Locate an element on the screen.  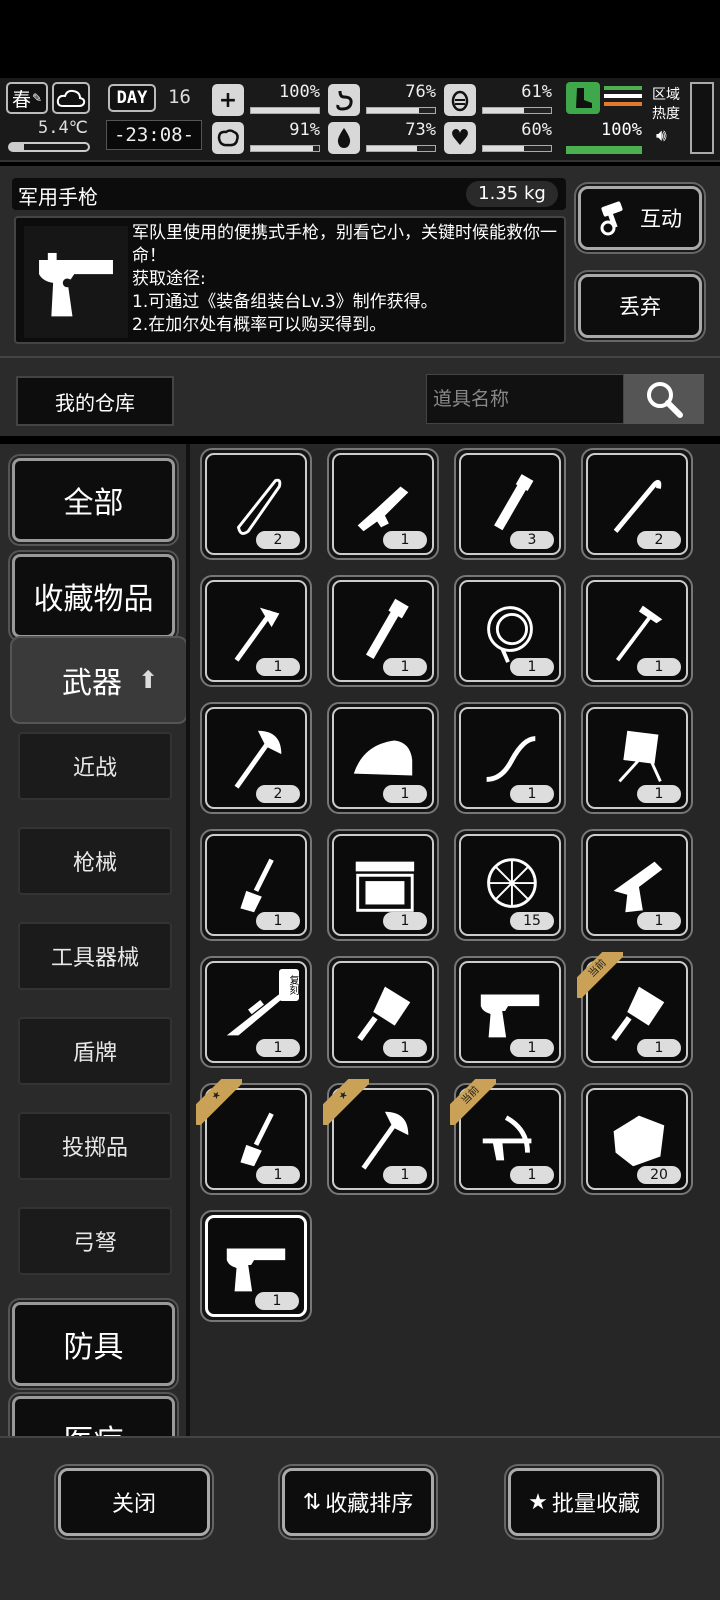
ribbon-label: 当前 is located at coordinates (473, 1102).